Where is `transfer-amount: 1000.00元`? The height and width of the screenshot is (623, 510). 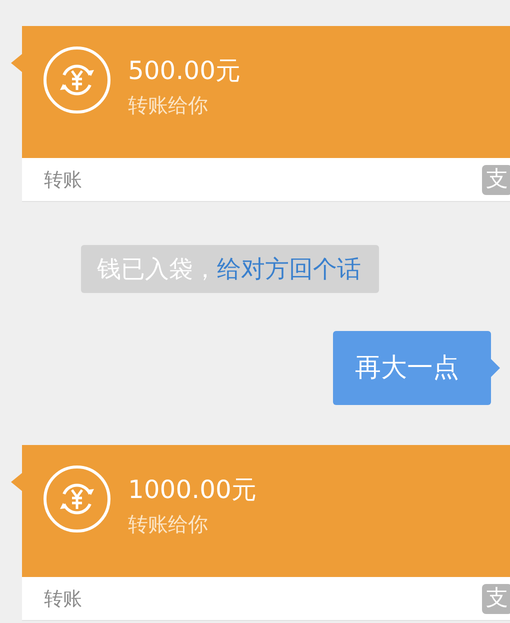 transfer-amount: 1000.00元 is located at coordinates (192, 490).